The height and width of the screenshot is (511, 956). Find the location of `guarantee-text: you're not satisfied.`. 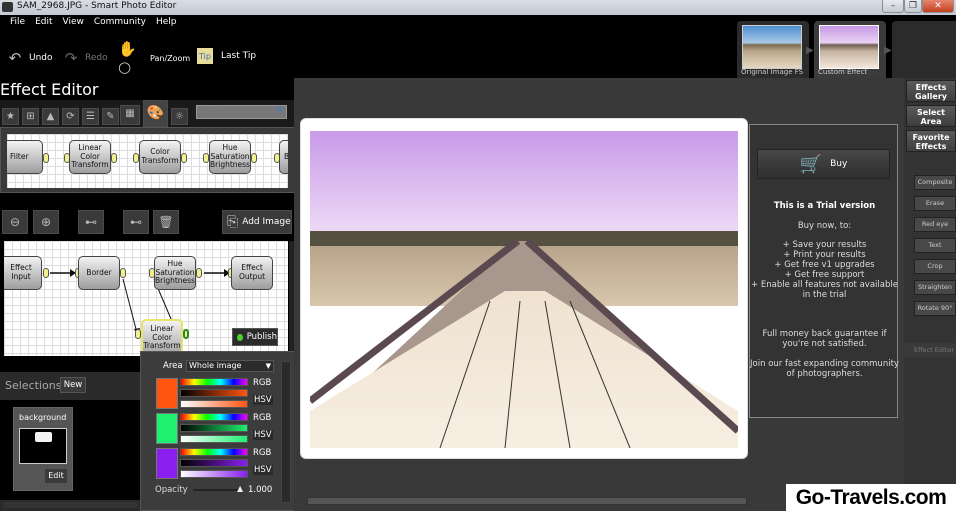

guarantee-text: you're not satisfied. is located at coordinates (824, 344).